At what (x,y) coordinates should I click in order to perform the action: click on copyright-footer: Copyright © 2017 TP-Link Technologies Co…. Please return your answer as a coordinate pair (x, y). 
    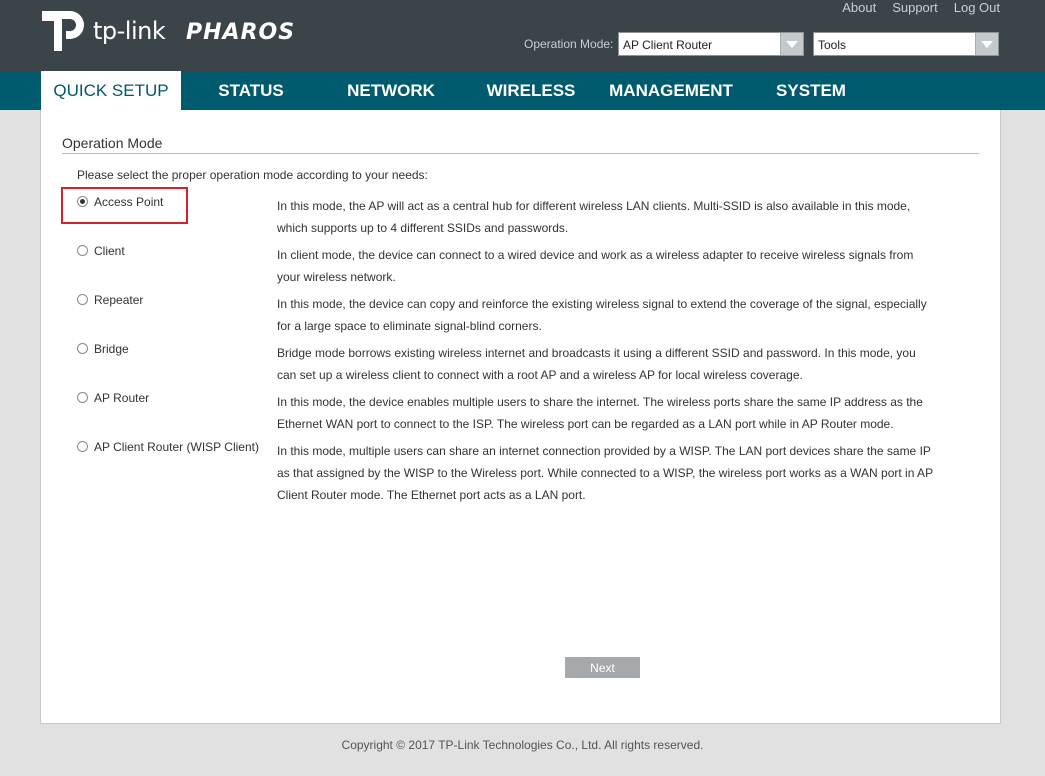
    Looking at the image, I should click on (522, 745).